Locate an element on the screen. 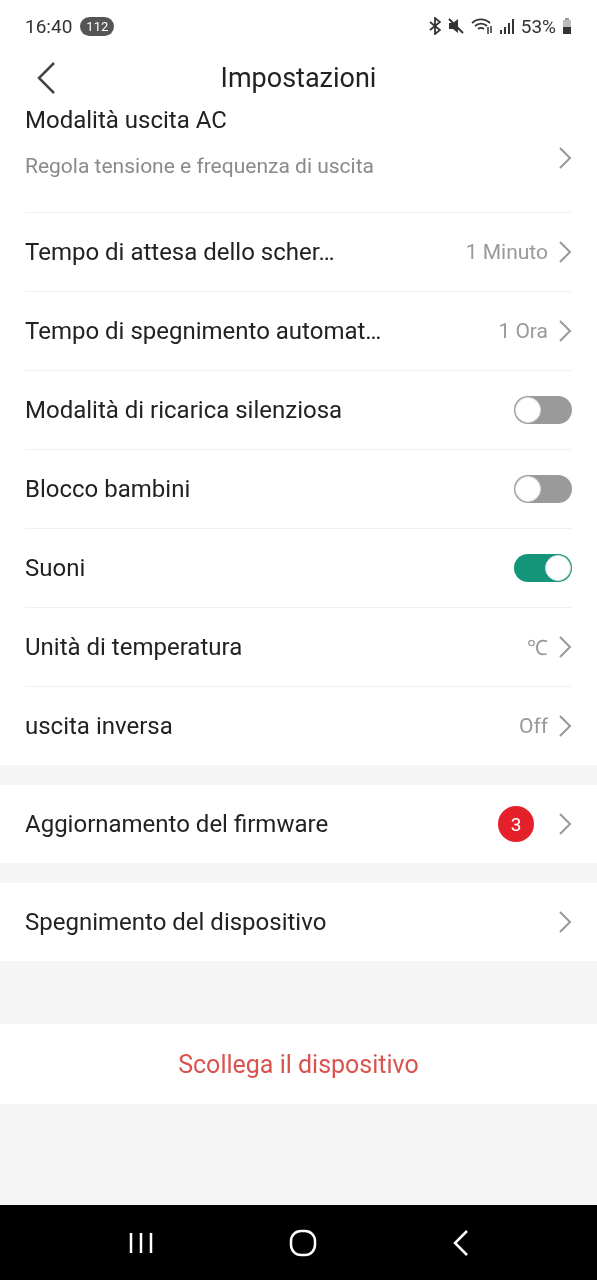  wifi-icon is located at coordinates (481, 26).